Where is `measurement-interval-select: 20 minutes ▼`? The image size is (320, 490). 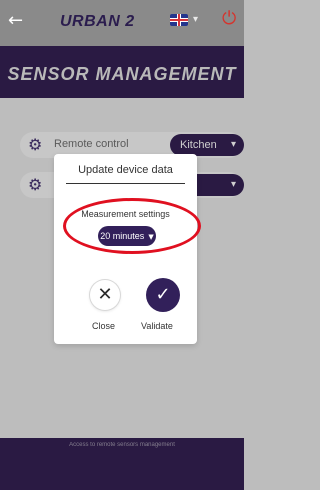 measurement-interval-select: 20 minutes ▼ is located at coordinates (127, 236).